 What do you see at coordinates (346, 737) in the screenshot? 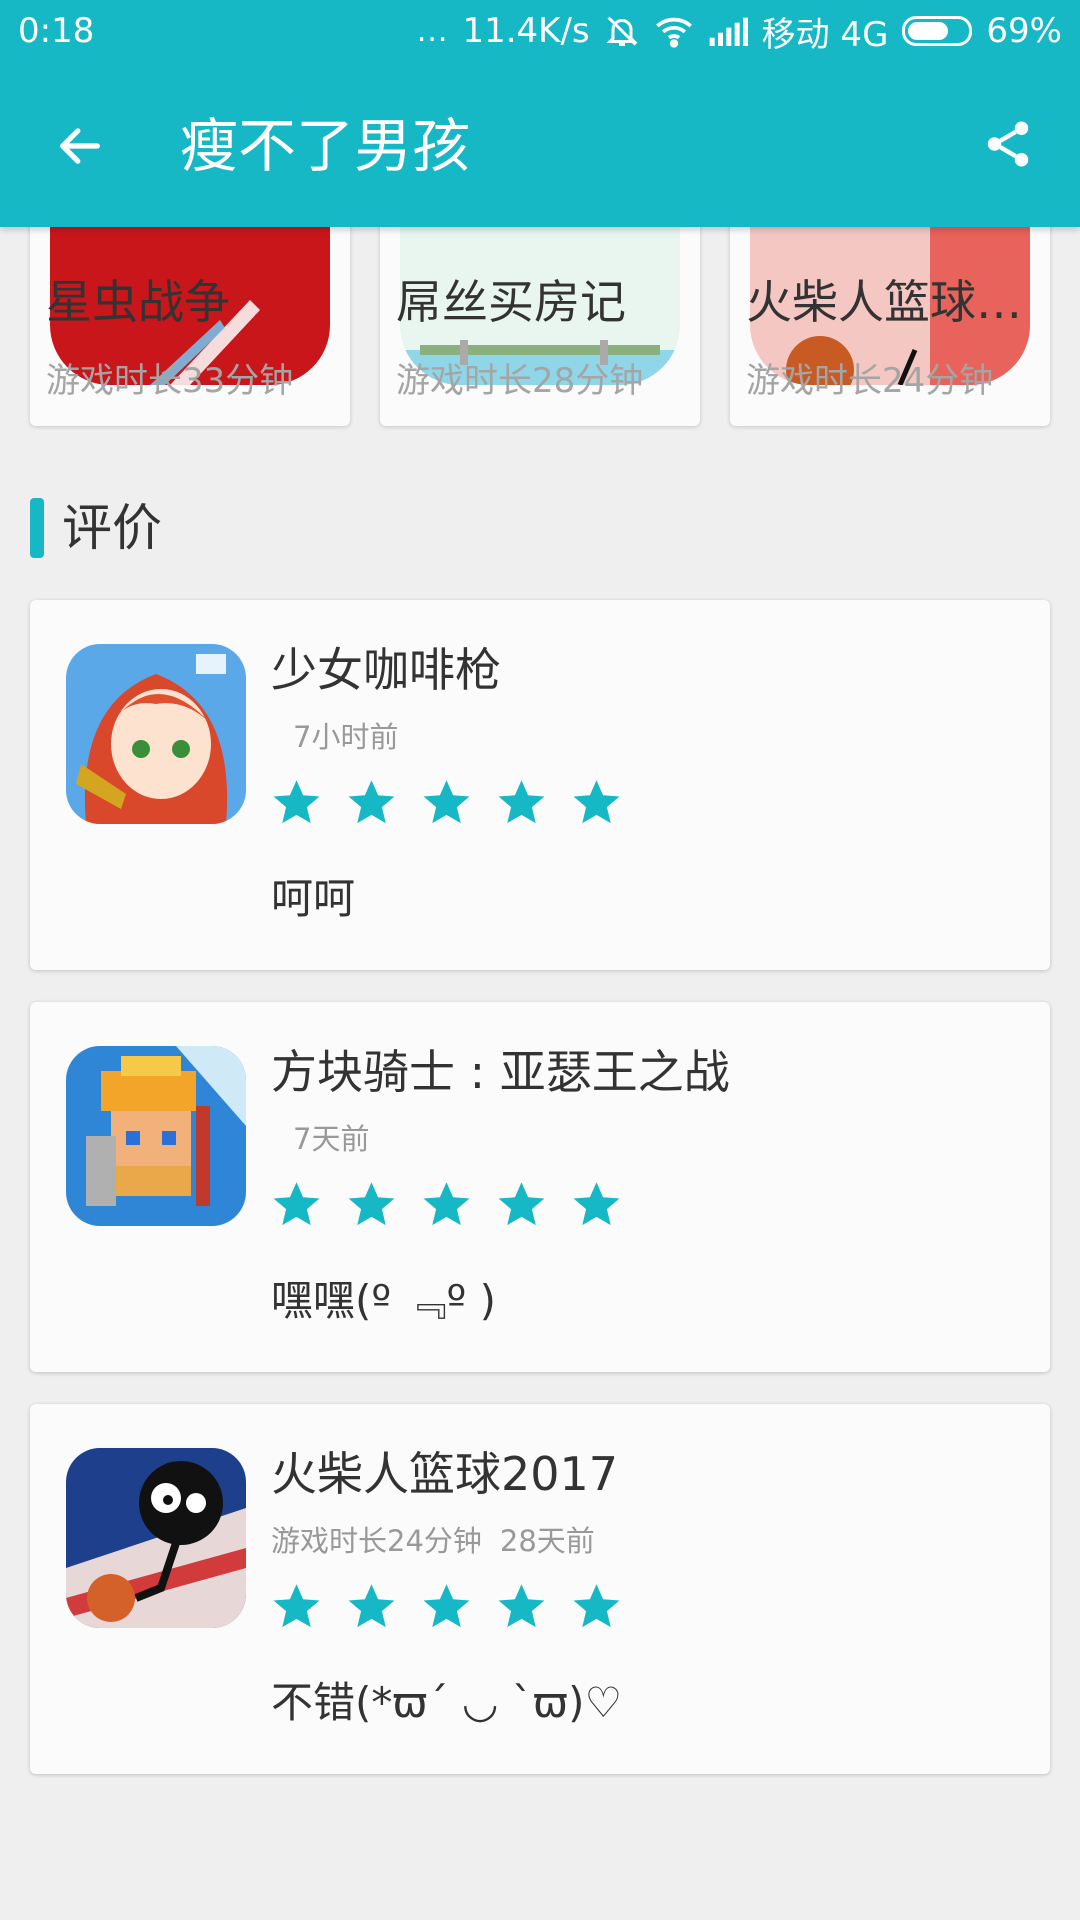
I see `review-time: 7小时前` at bounding box center [346, 737].